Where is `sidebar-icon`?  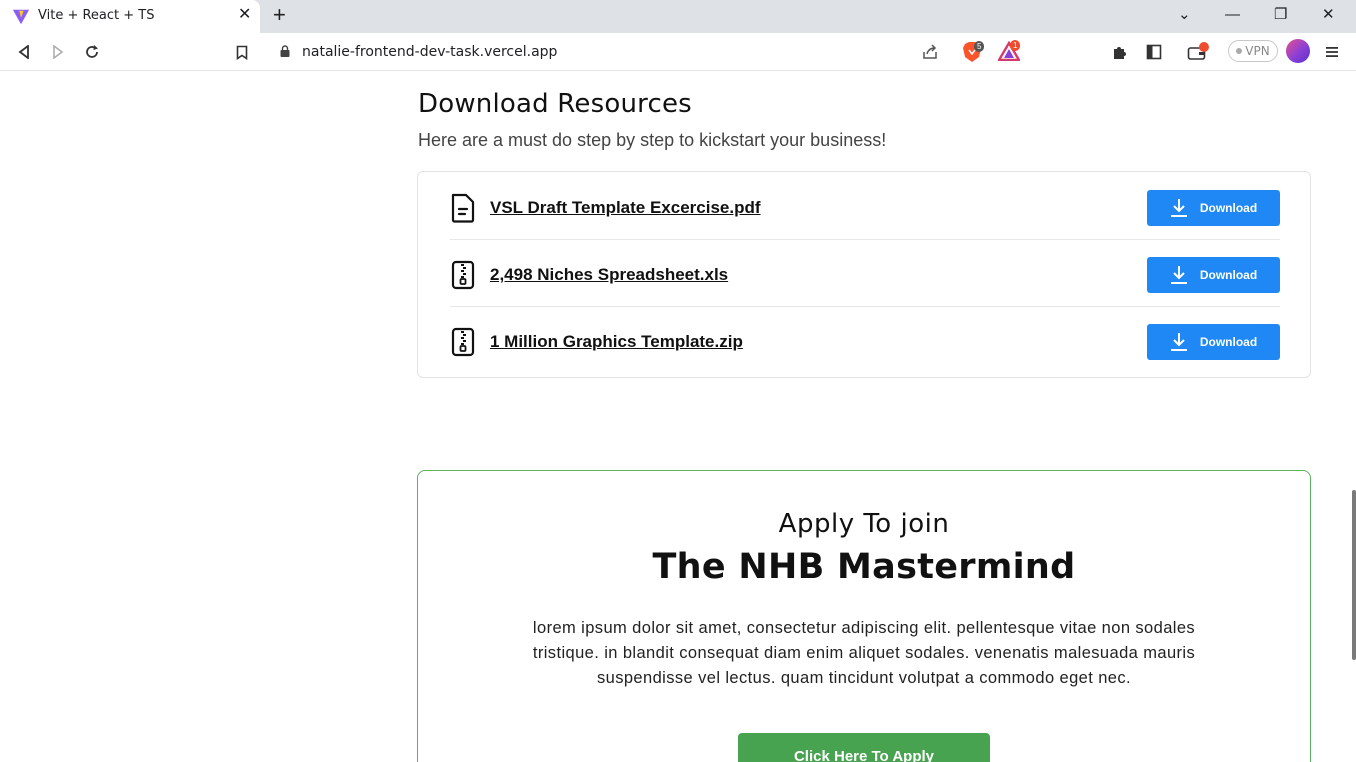 sidebar-icon is located at coordinates (1154, 52).